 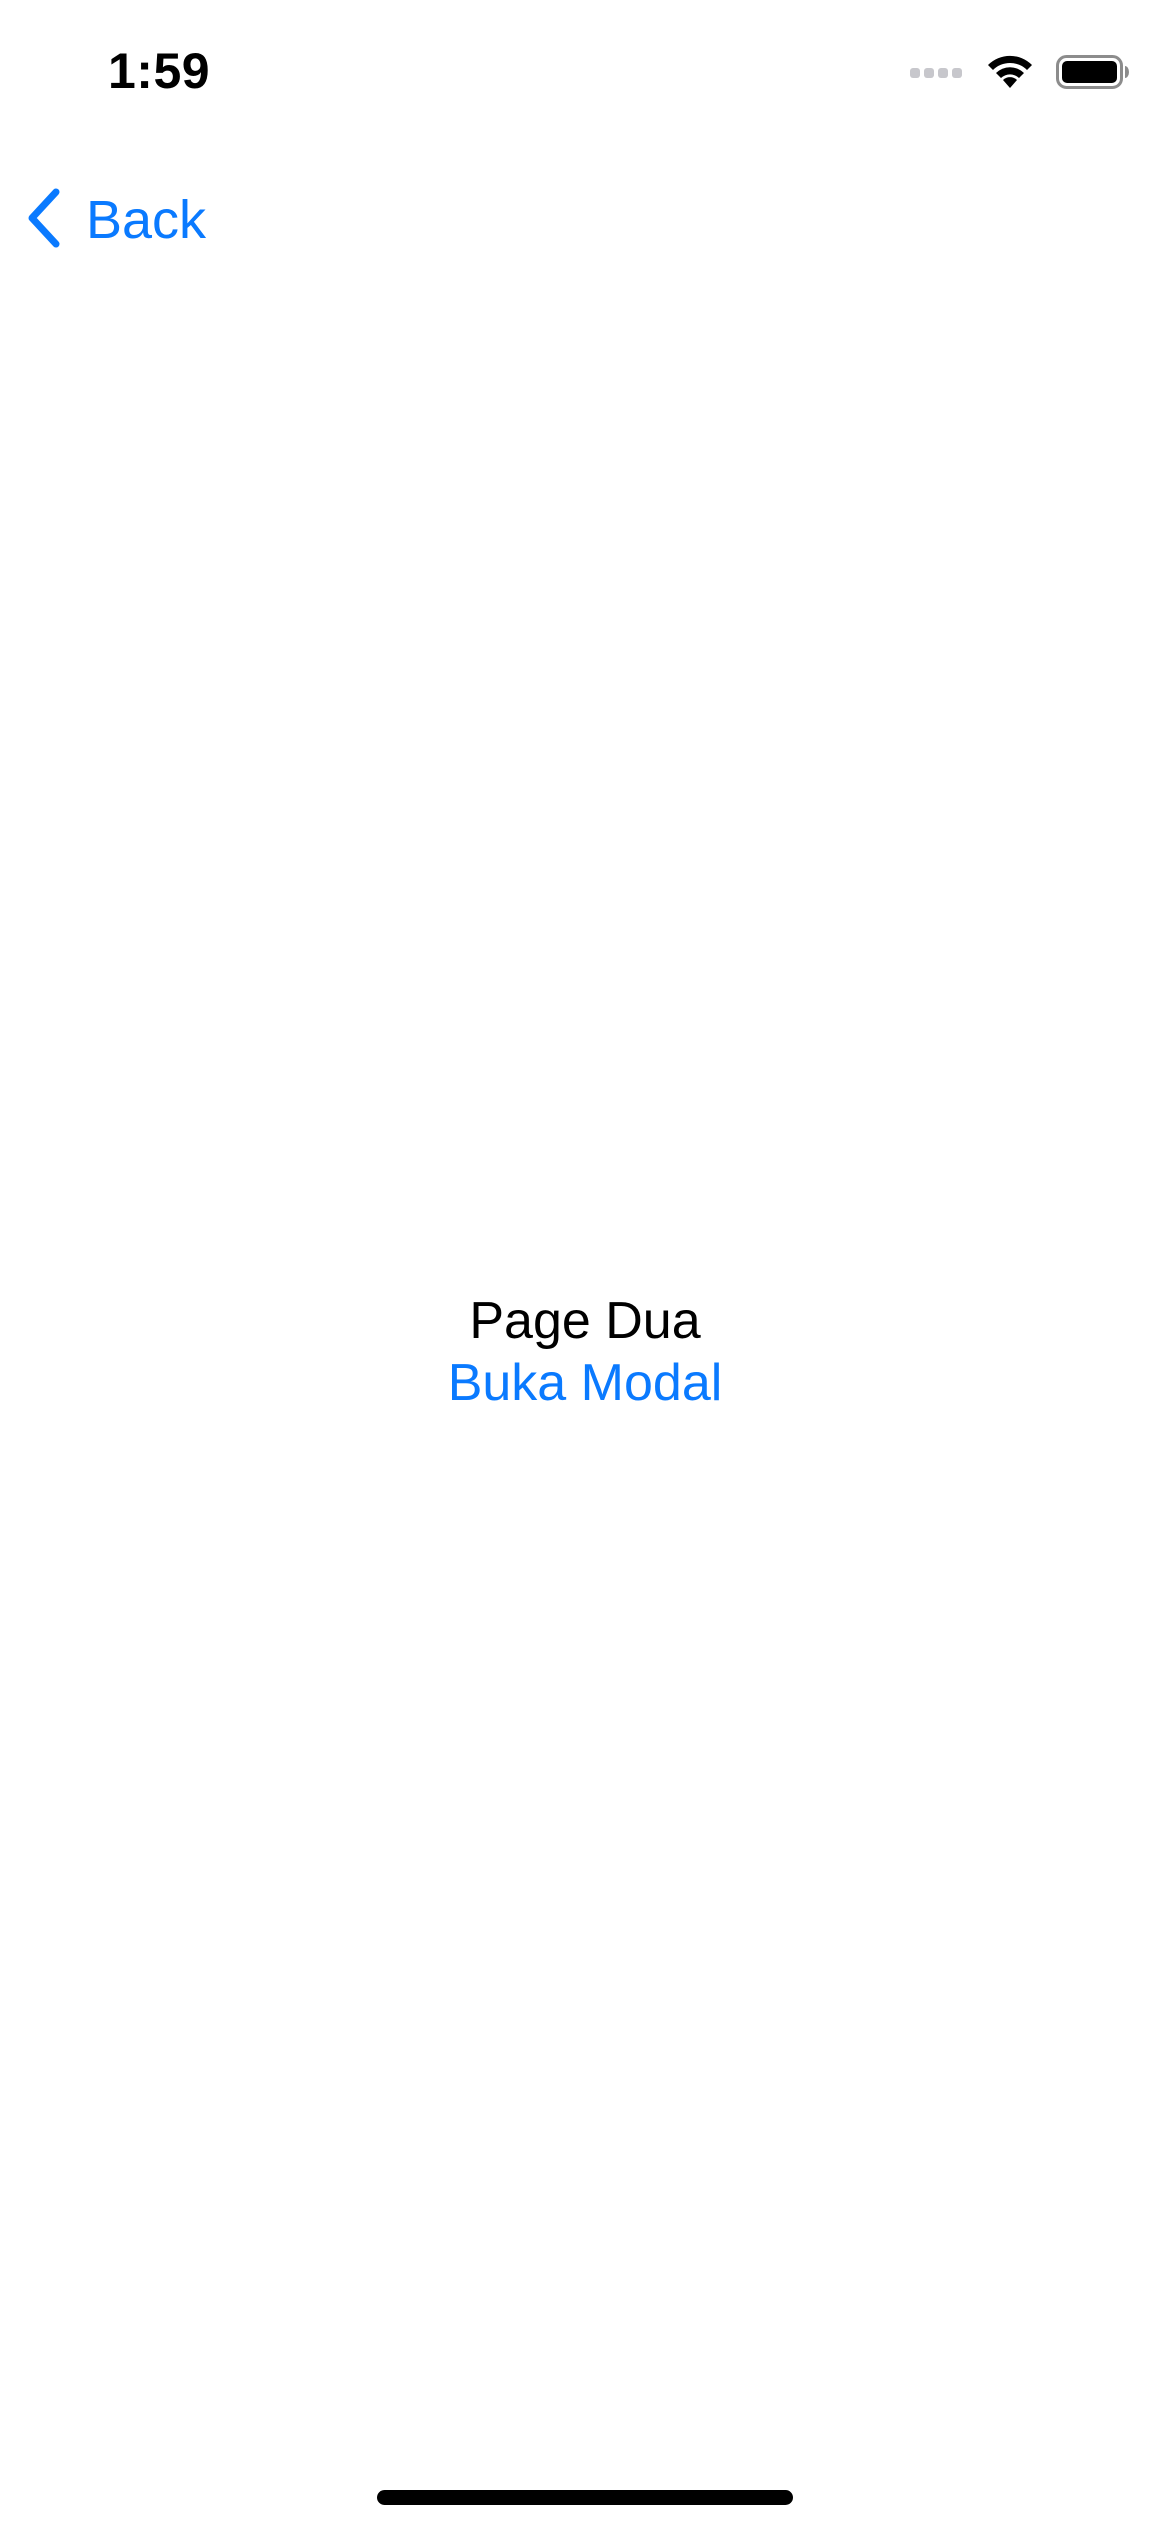 I want to click on navigation-bar: Back, so click(x=585, y=220).